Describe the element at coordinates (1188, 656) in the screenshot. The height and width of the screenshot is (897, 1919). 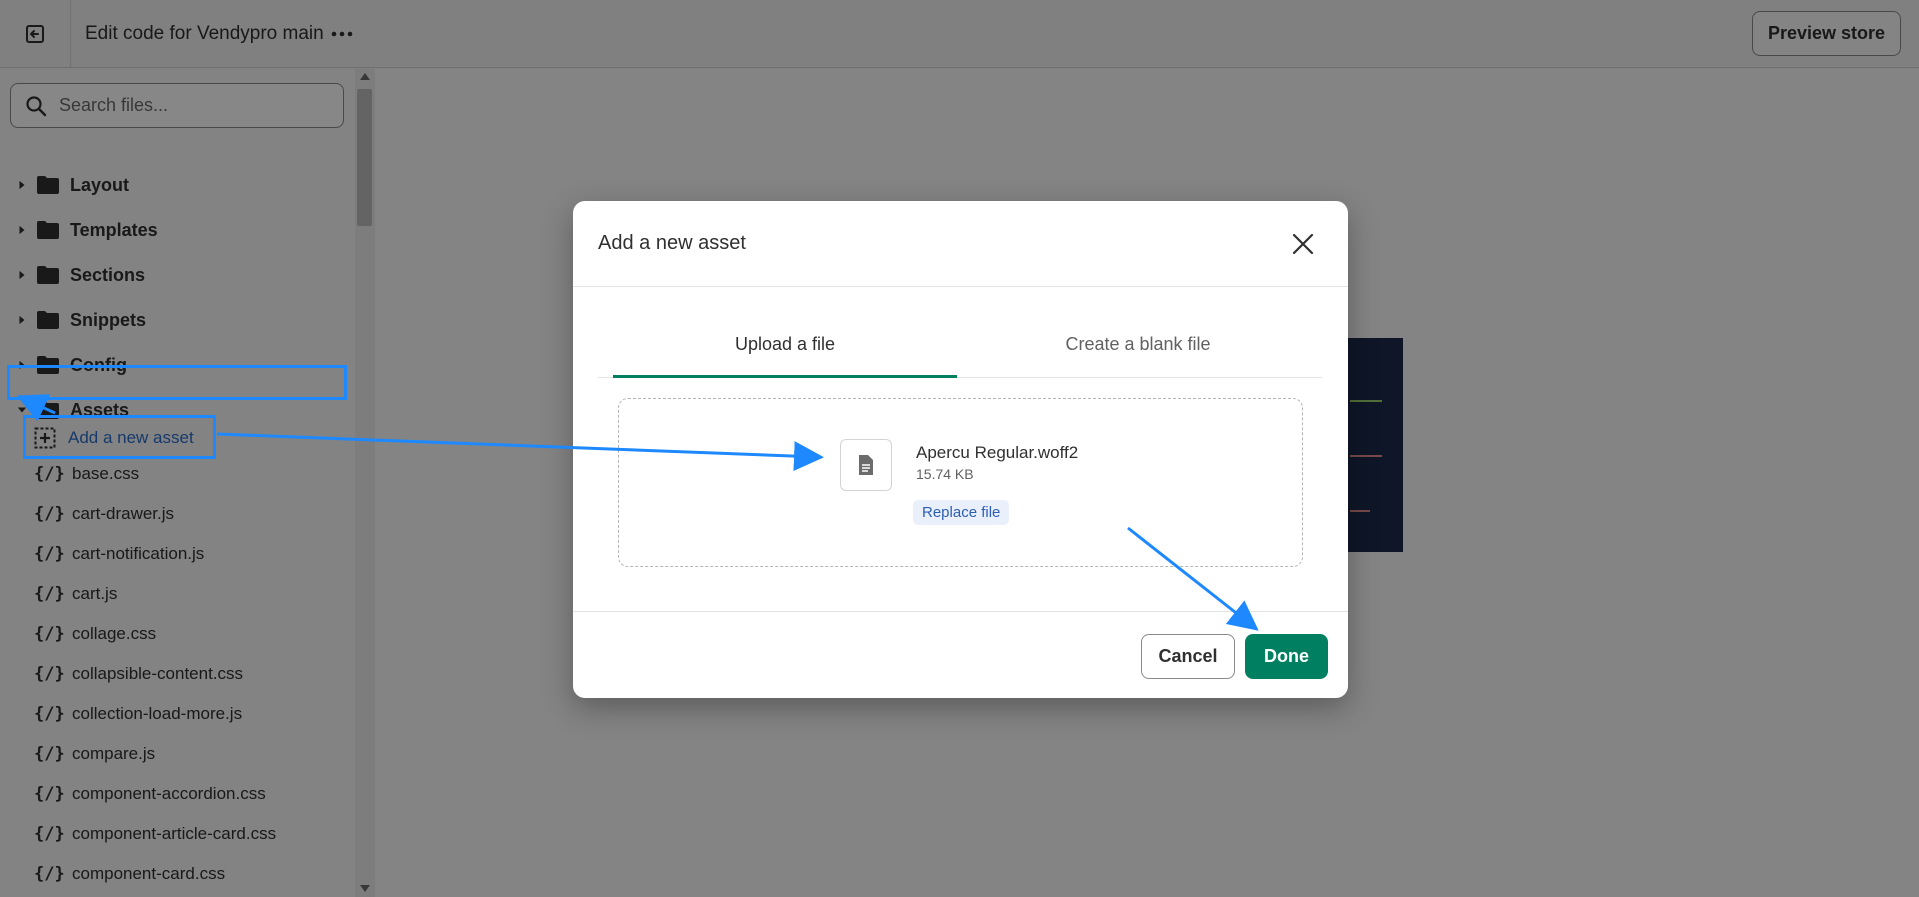
I see `cancel-button: Cancel` at that location.